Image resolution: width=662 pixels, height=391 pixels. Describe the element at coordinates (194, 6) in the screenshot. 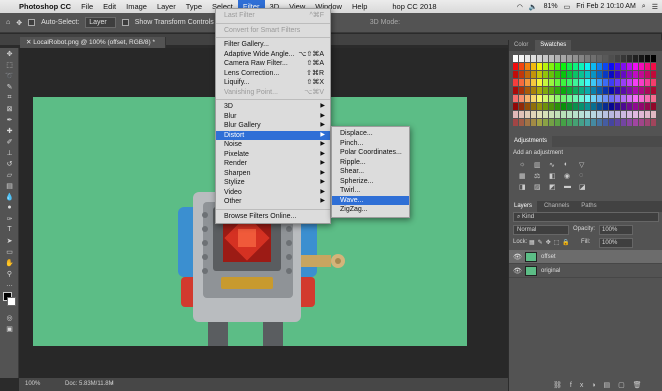

I see `menu-type: Type` at that location.